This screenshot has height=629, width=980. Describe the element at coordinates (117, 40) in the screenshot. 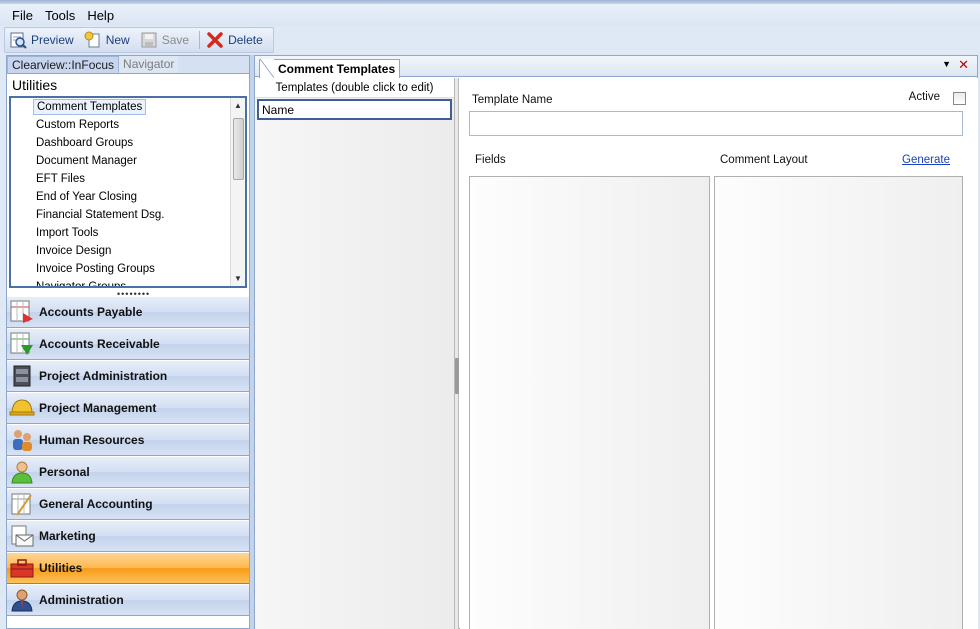

I see `new-label: New` at that location.